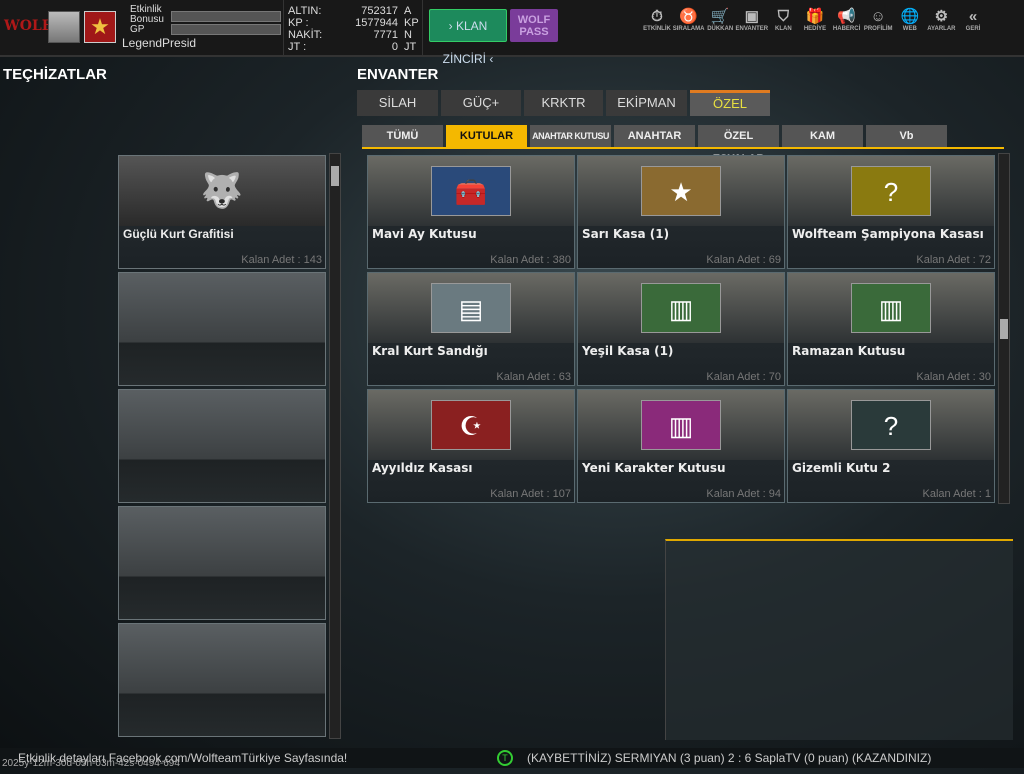  I want to click on subtab-0: TÜMÜ, so click(402, 136).